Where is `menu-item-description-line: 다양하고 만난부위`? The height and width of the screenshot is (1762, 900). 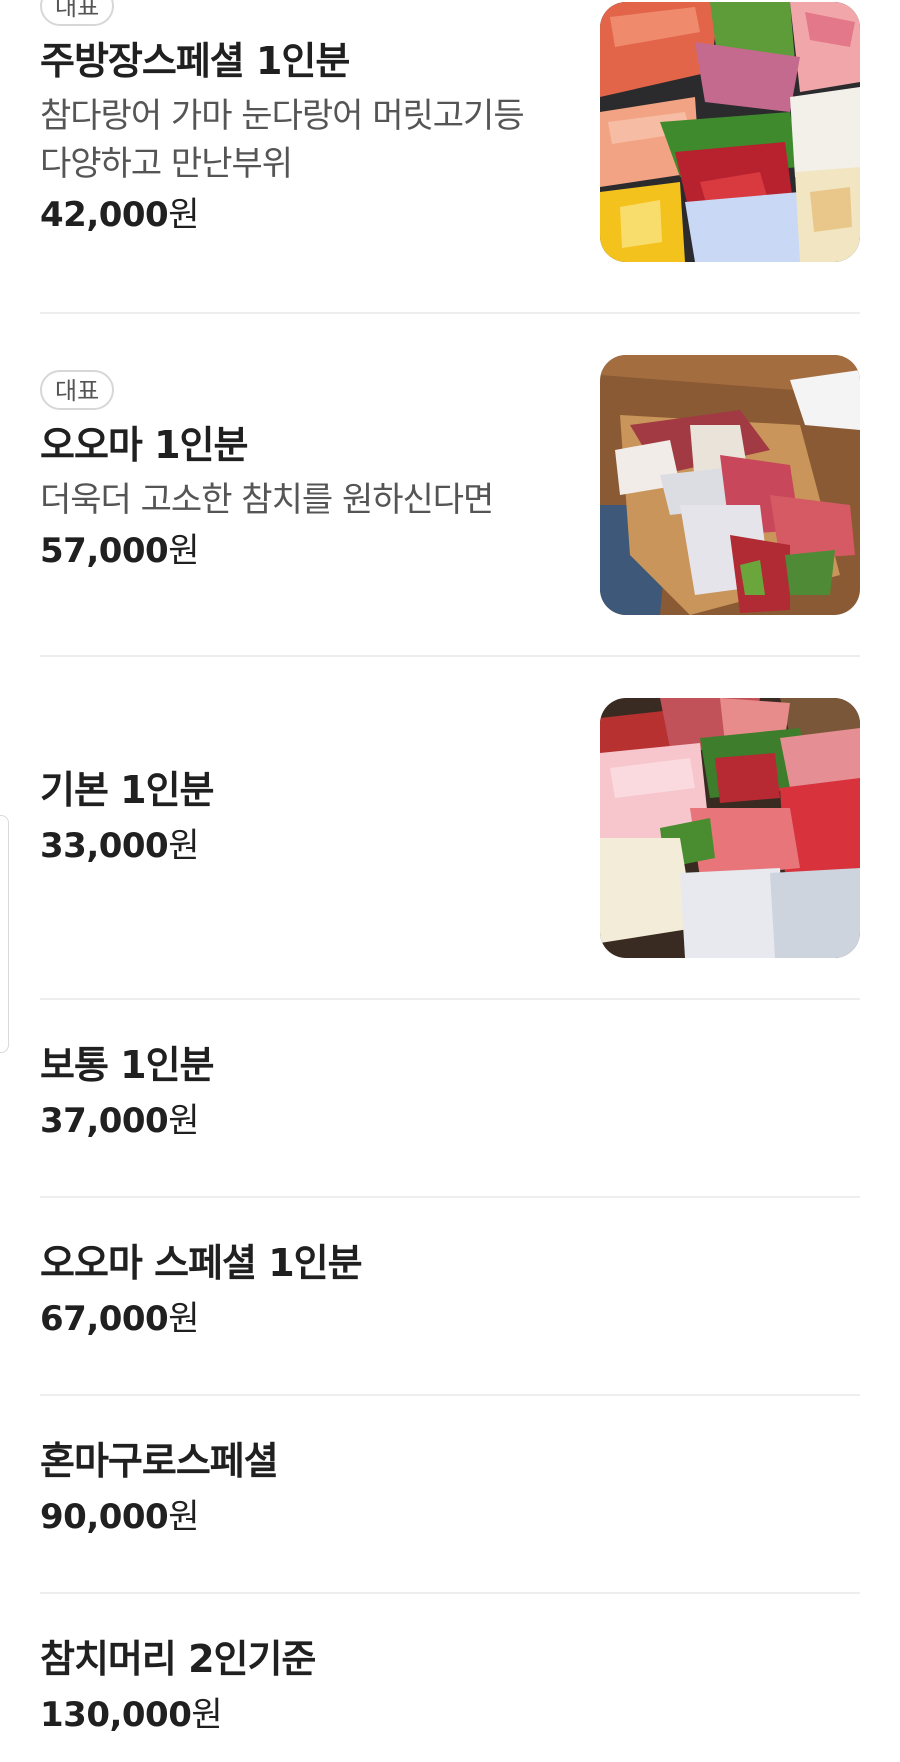
menu-item-description-line: 다양하고 만난부위 is located at coordinates (166, 164).